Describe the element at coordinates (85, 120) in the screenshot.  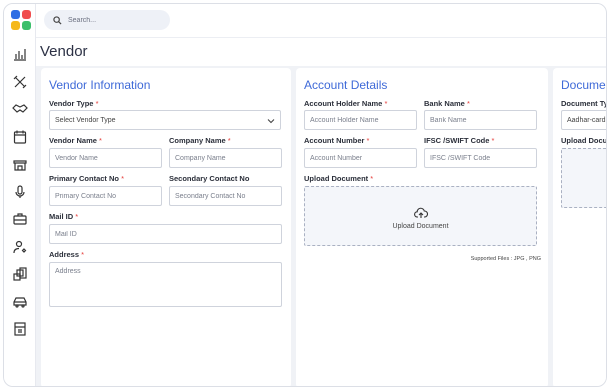
I see `vendor-type-value: Select Vendor Type` at that location.